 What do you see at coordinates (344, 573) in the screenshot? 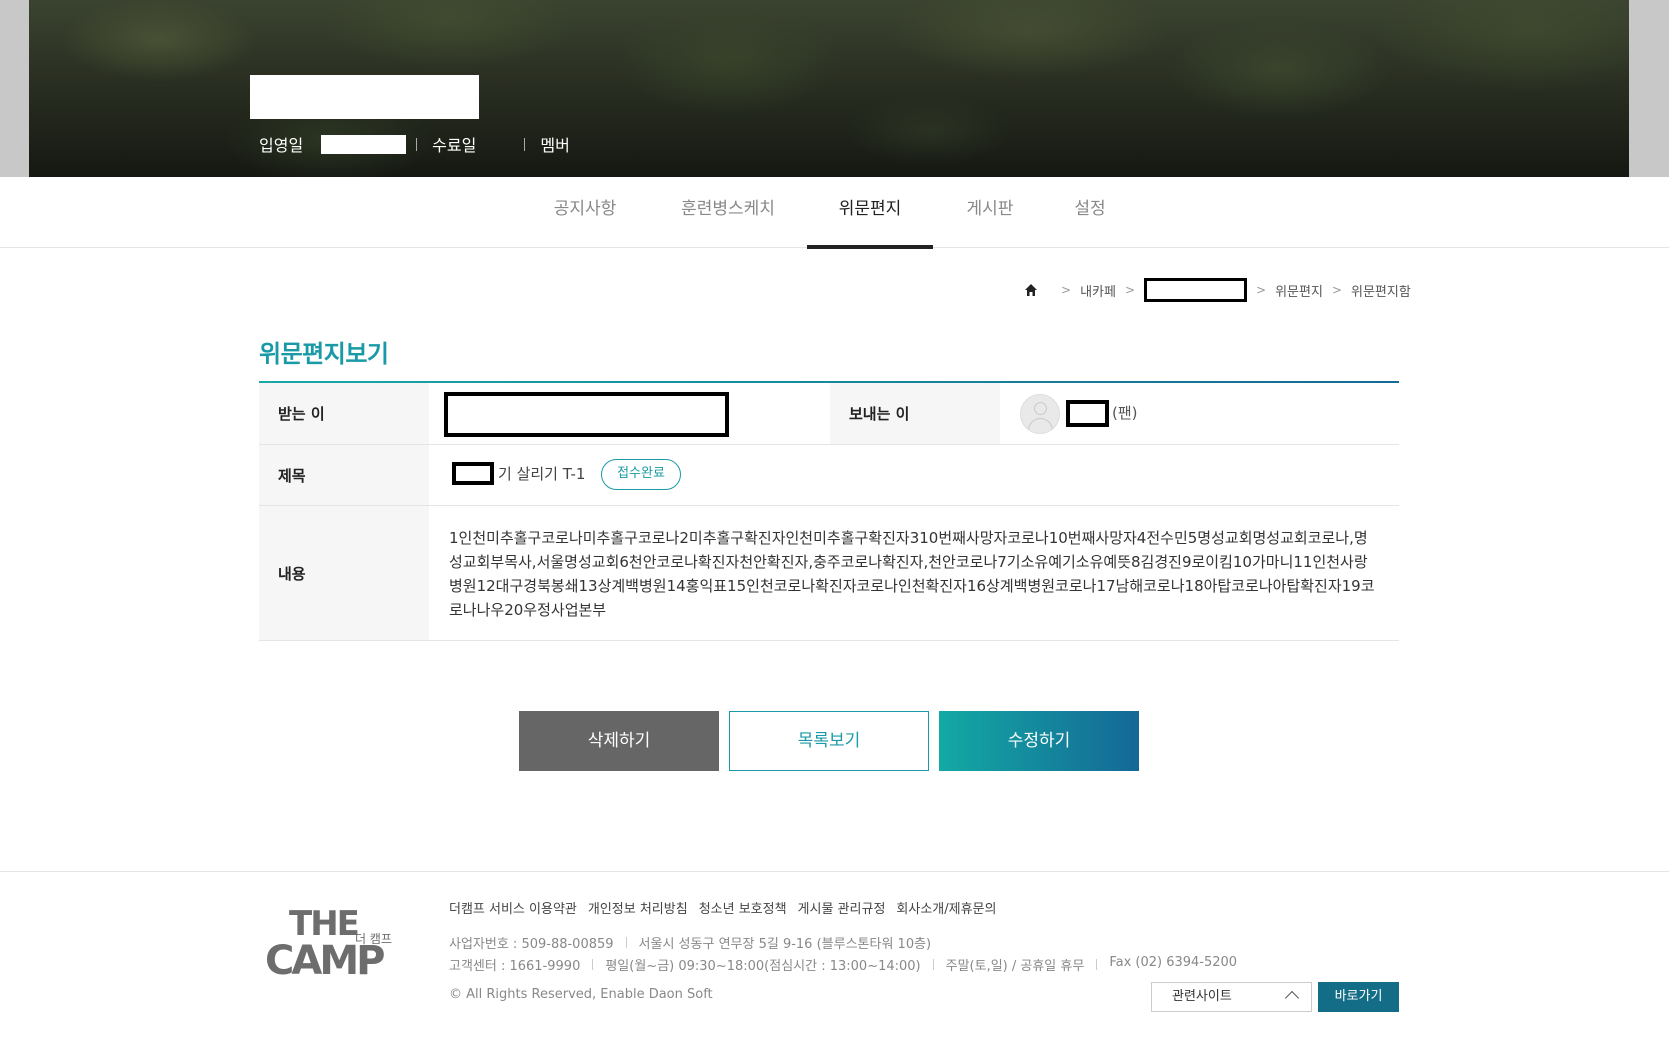
I see `content-label: 내용` at bounding box center [344, 573].